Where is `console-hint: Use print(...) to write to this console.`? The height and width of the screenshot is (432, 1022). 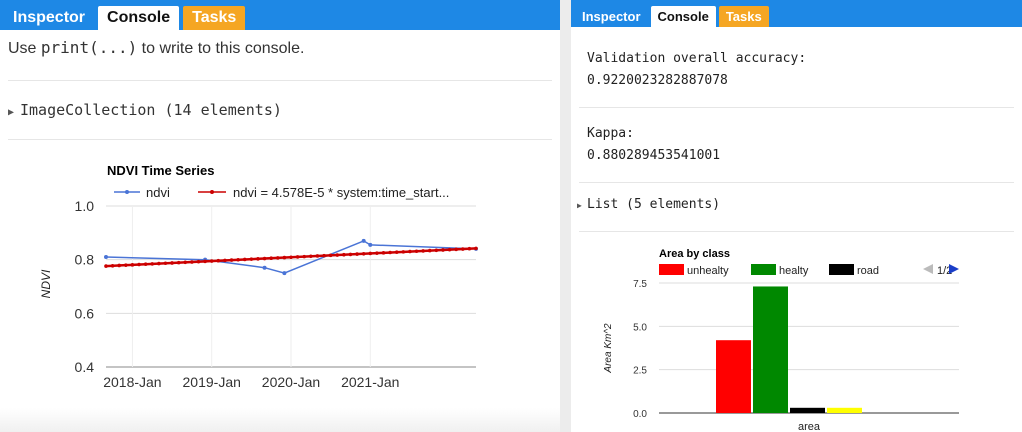 console-hint: Use print(...) to write to this console. is located at coordinates (280, 48).